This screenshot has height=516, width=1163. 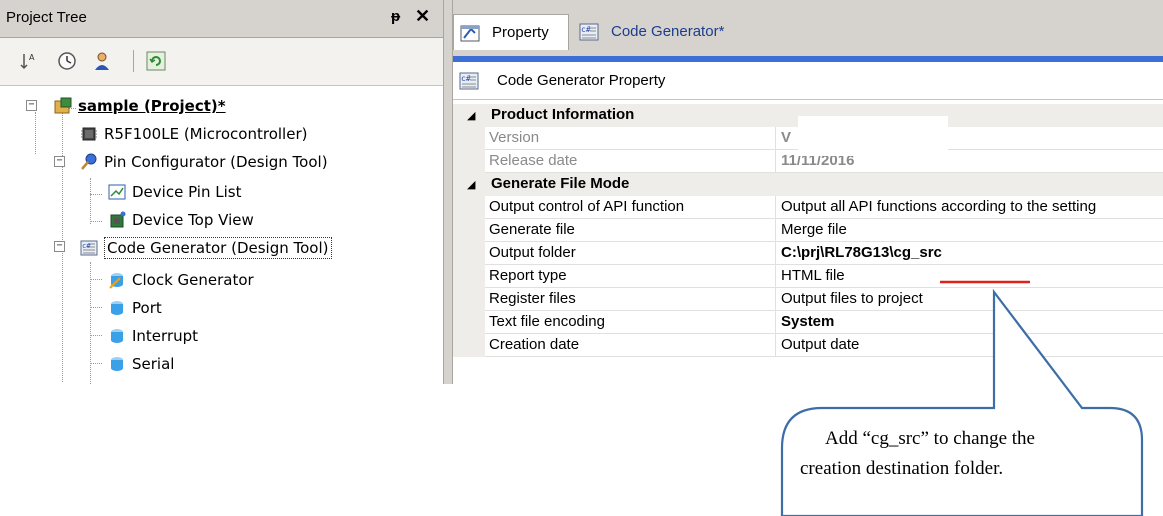 What do you see at coordinates (218, 248) in the screenshot?
I see `tree-item-label: Code Generator (Design Tool)` at bounding box center [218, 248].